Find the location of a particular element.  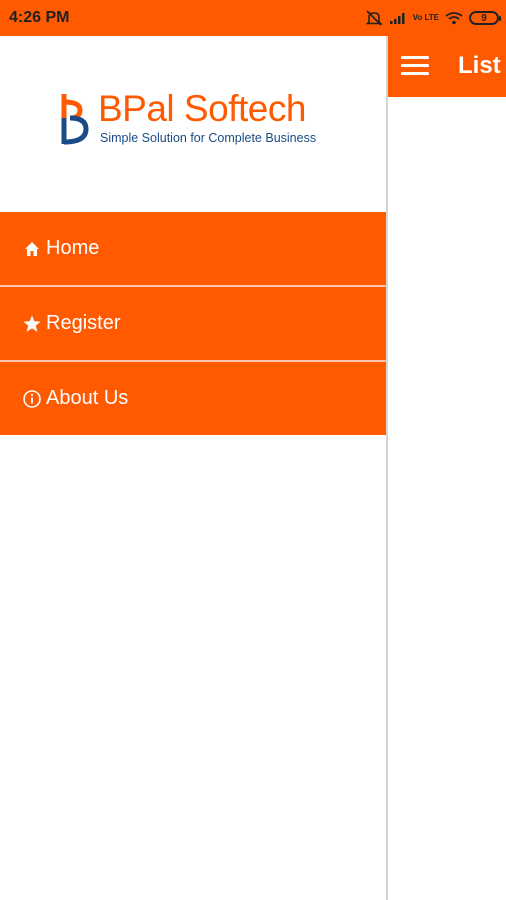

hamburger-icon is located at coordinates (415, 66).